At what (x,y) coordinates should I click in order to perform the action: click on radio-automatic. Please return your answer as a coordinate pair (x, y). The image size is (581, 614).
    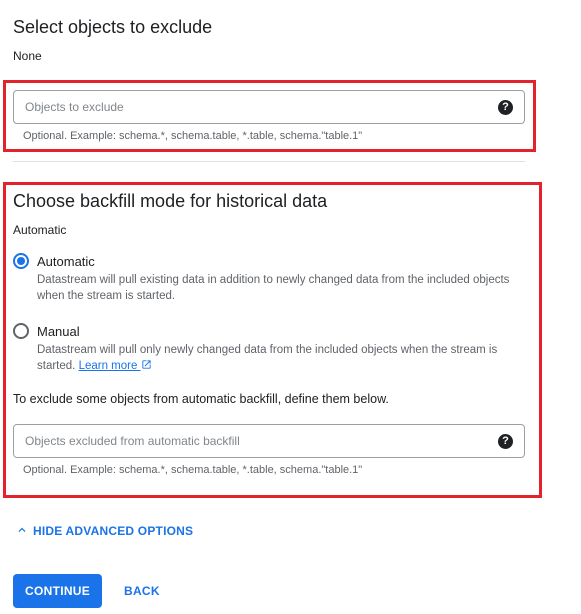
    Looking at the image, I should click on (21, 261).